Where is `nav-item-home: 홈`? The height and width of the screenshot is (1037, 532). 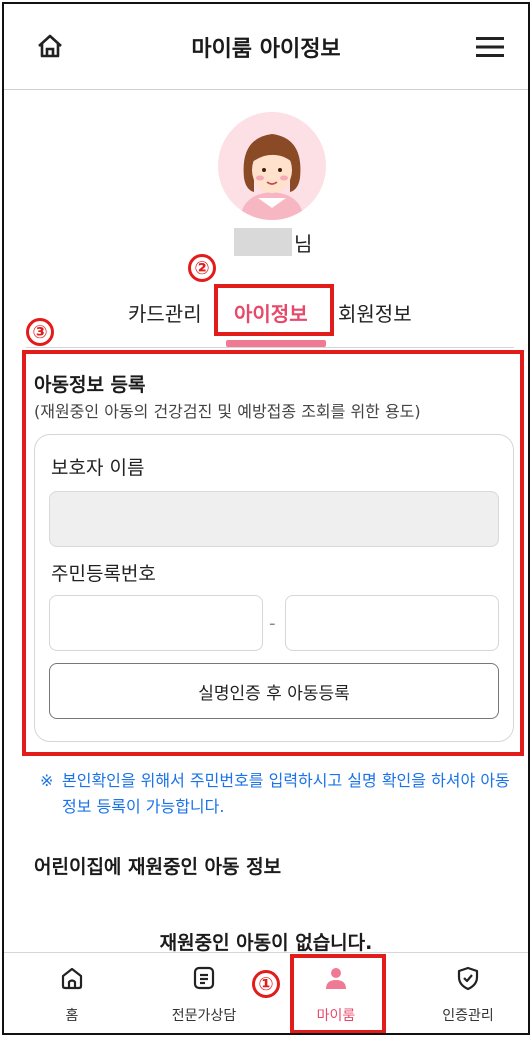 nav-item-home: 홈 is located at coordinates (72, 993).